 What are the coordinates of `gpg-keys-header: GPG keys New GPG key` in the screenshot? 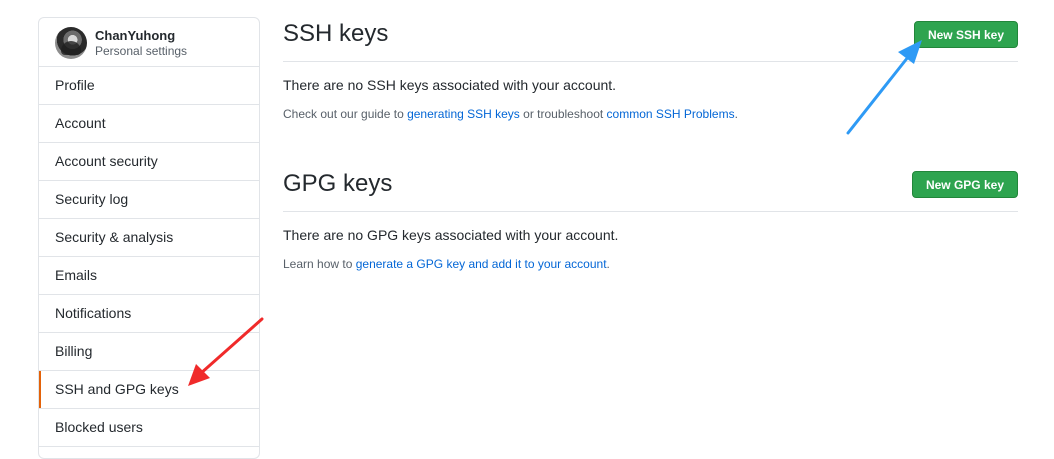 It's located at (650, 189).